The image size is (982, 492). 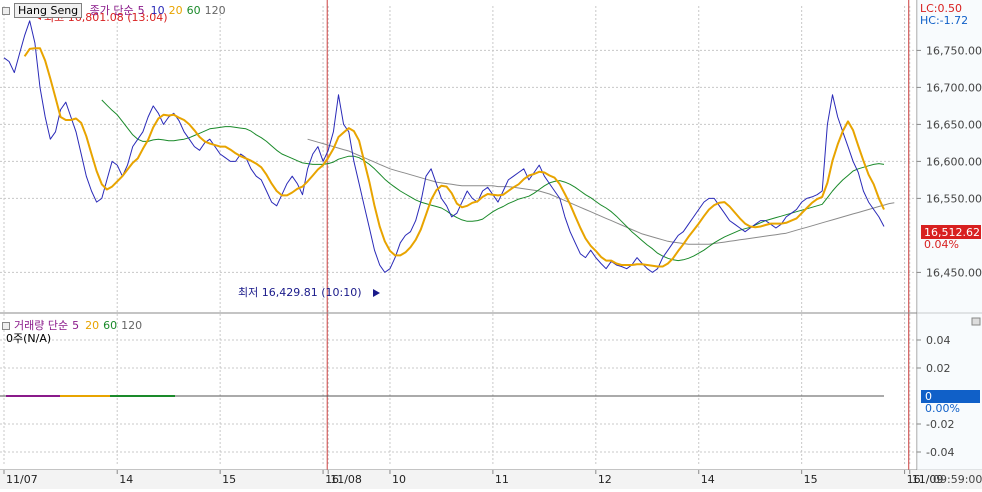 I want to click on ma-period-10: 10, so click(x=157, y=10).